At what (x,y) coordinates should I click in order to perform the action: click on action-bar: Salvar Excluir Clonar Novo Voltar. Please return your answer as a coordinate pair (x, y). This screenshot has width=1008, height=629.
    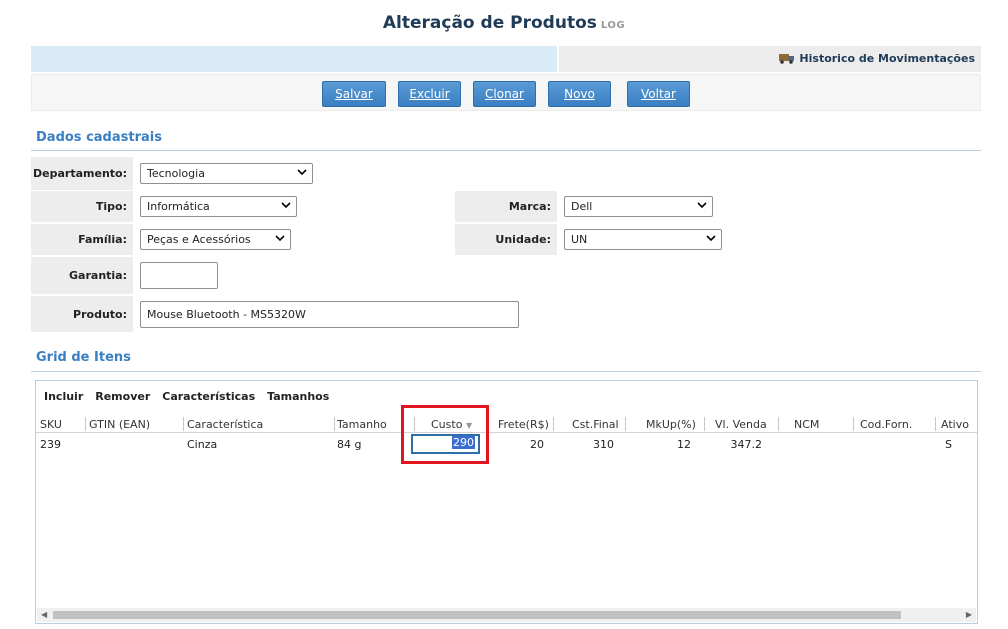
    Looking at the image, I should click on (506, 92).